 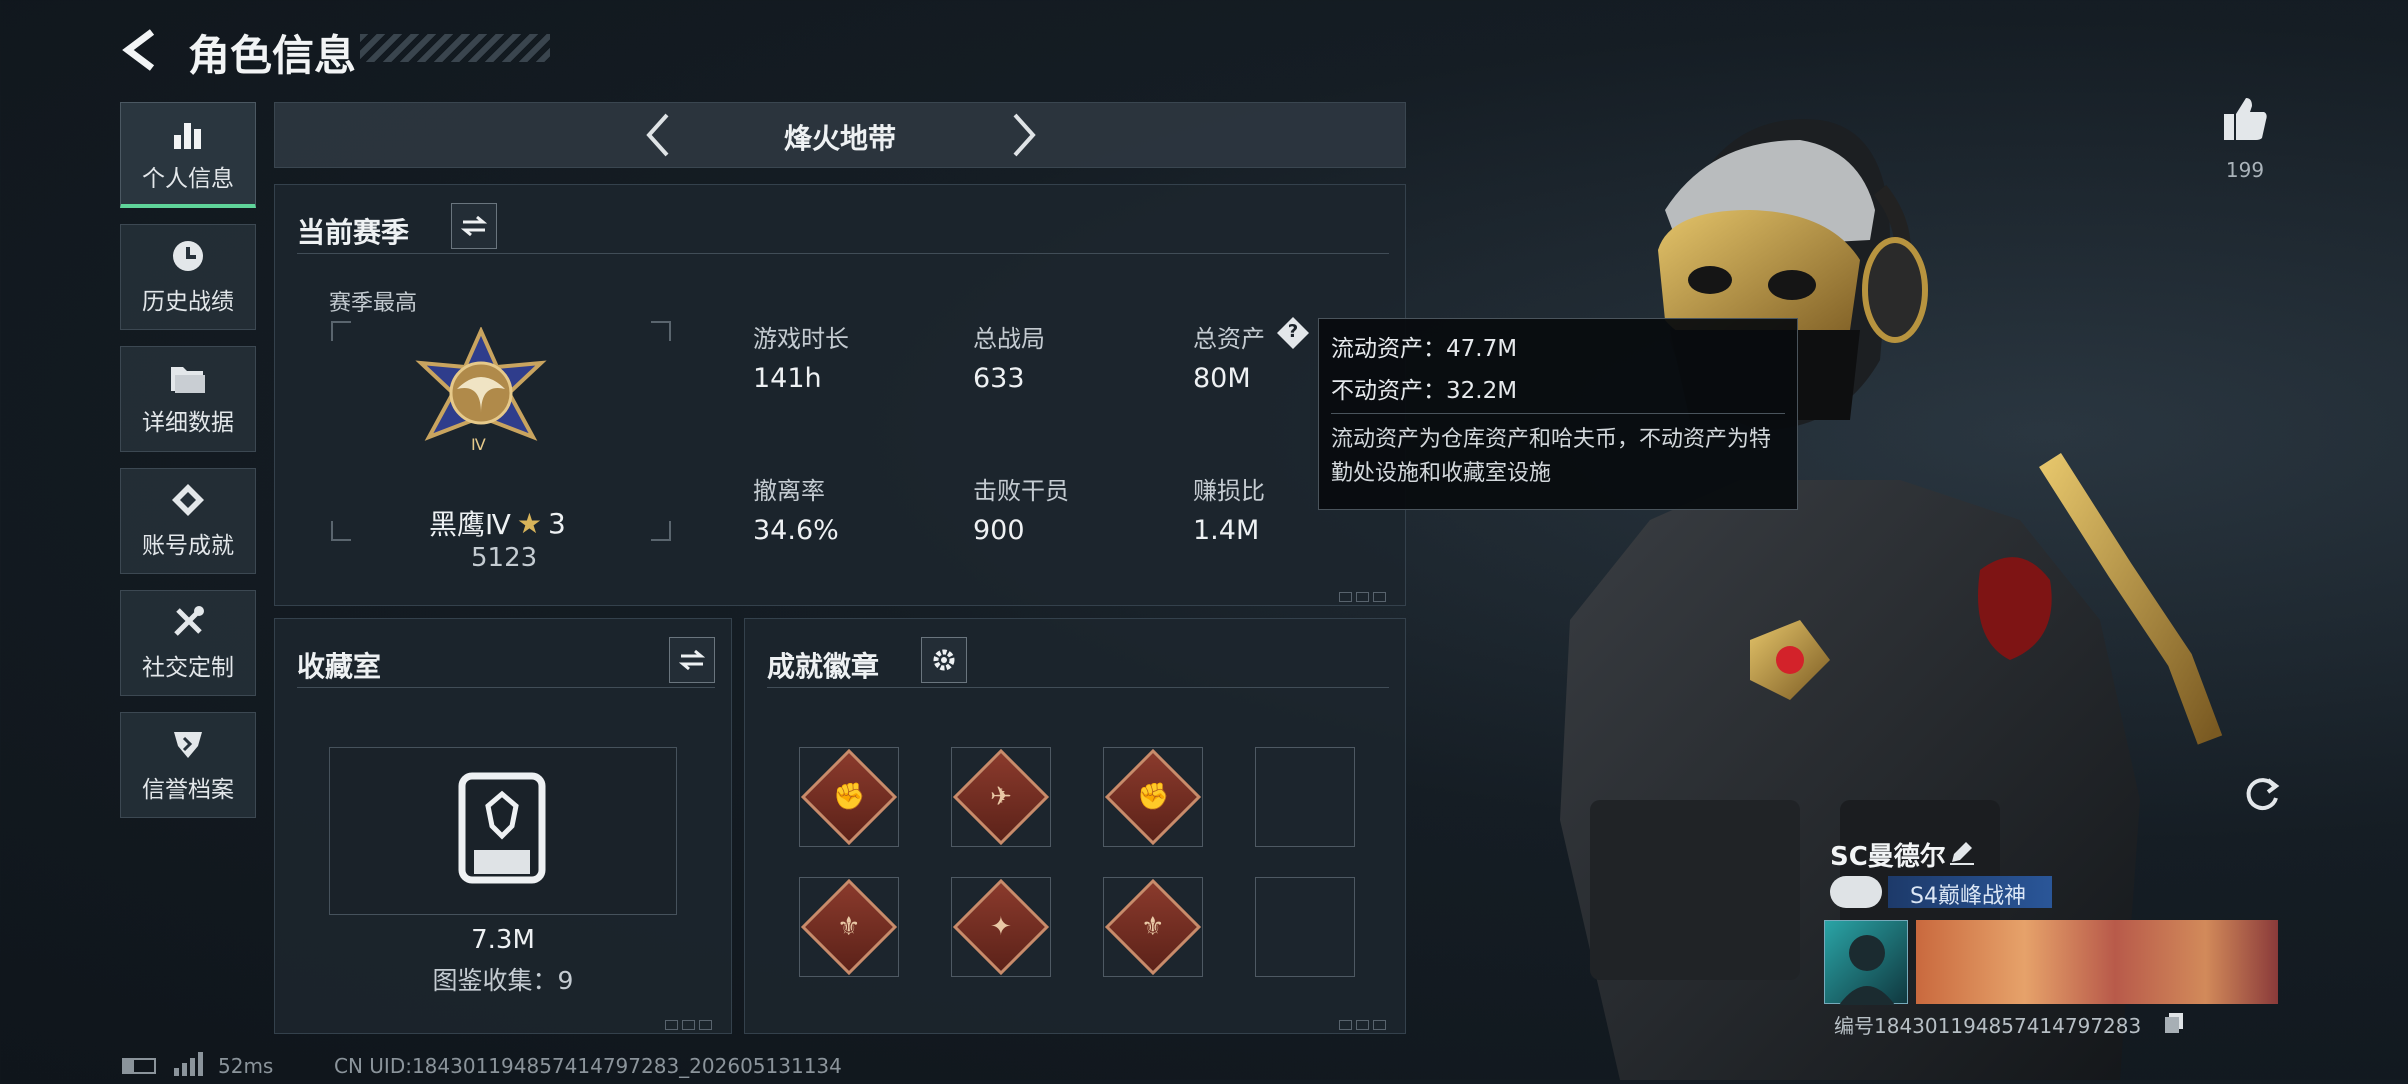 I want to click on signal-icon, so click(x=190, y=1064).